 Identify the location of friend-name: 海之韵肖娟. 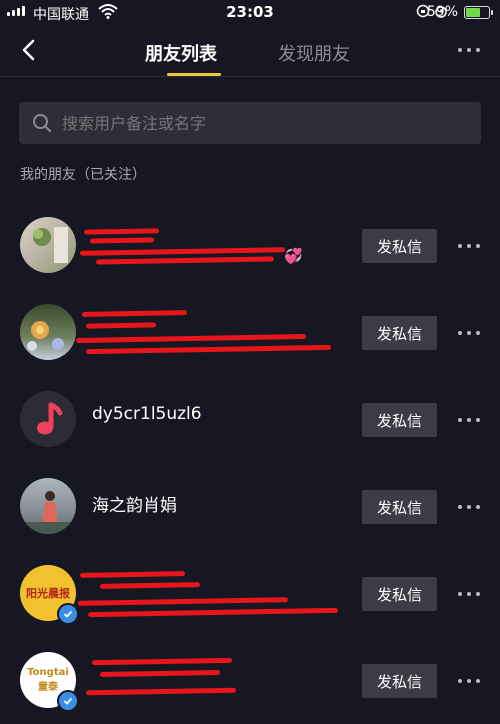
(134, 503).